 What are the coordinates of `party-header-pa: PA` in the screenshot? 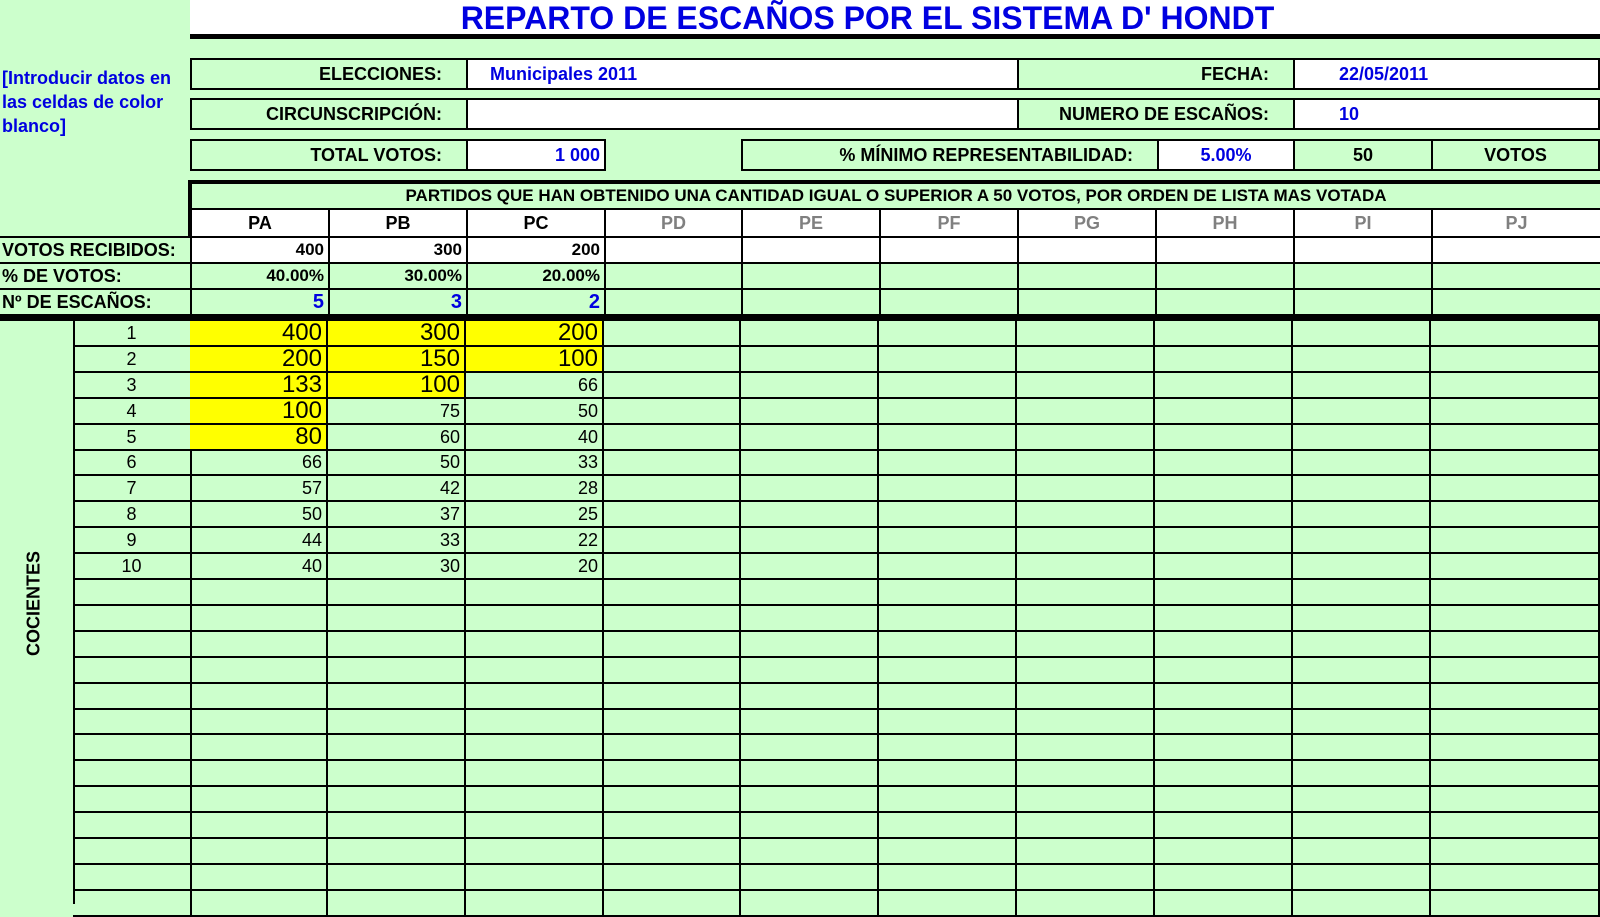 It's located at (260, 223).